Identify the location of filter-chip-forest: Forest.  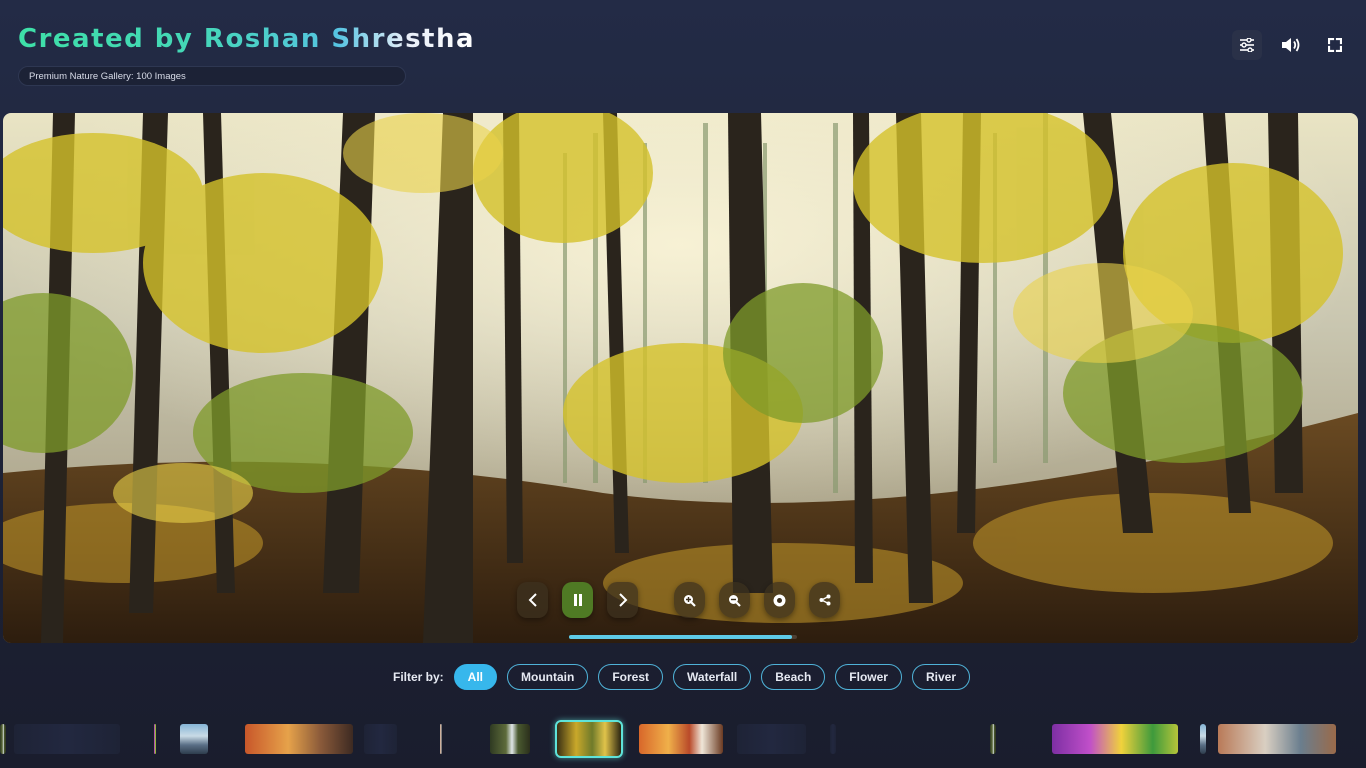
(631, 677).